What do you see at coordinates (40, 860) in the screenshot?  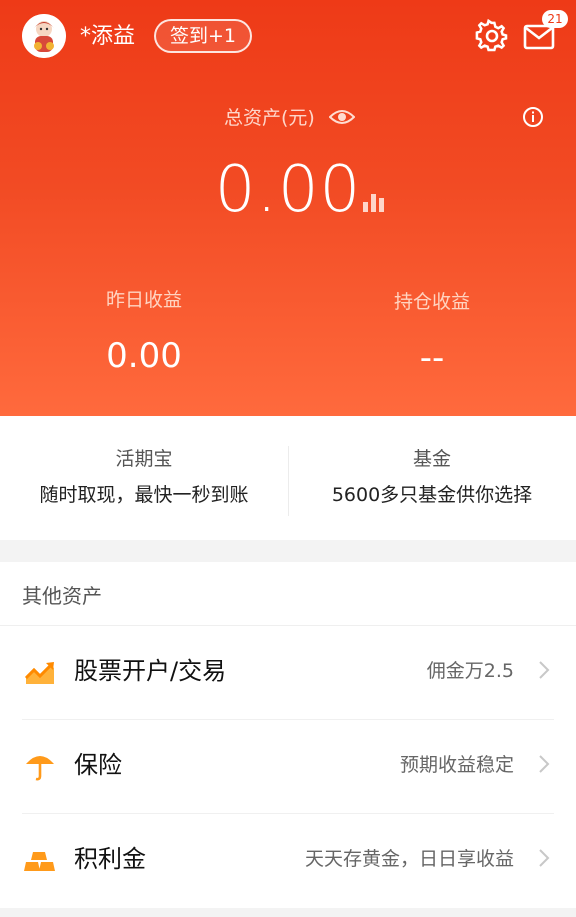 I see `gold-bars-icon` at bounding box center [40, 860].